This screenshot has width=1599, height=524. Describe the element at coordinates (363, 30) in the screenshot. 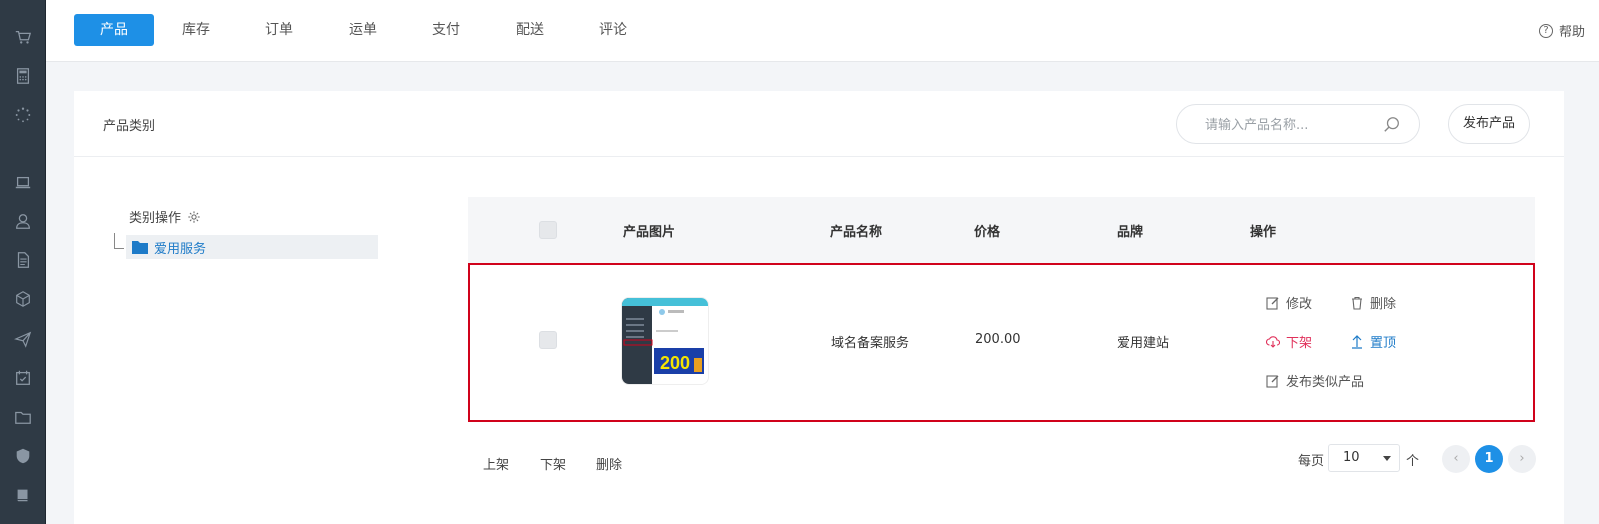

I see `tab-waybills: 运单` at that location.